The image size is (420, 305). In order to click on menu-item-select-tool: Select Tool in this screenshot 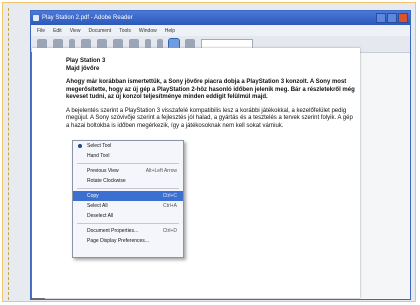, I will do `click(128, 146)`.